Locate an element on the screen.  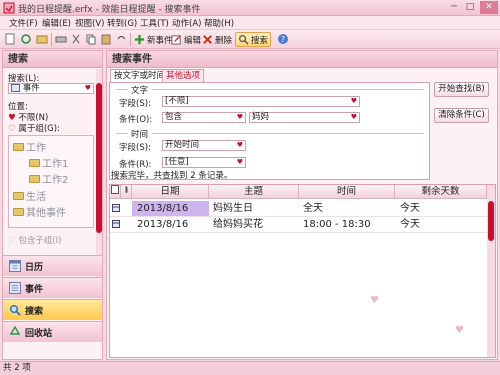
attachment-icon is located at coordinates (126, 189).